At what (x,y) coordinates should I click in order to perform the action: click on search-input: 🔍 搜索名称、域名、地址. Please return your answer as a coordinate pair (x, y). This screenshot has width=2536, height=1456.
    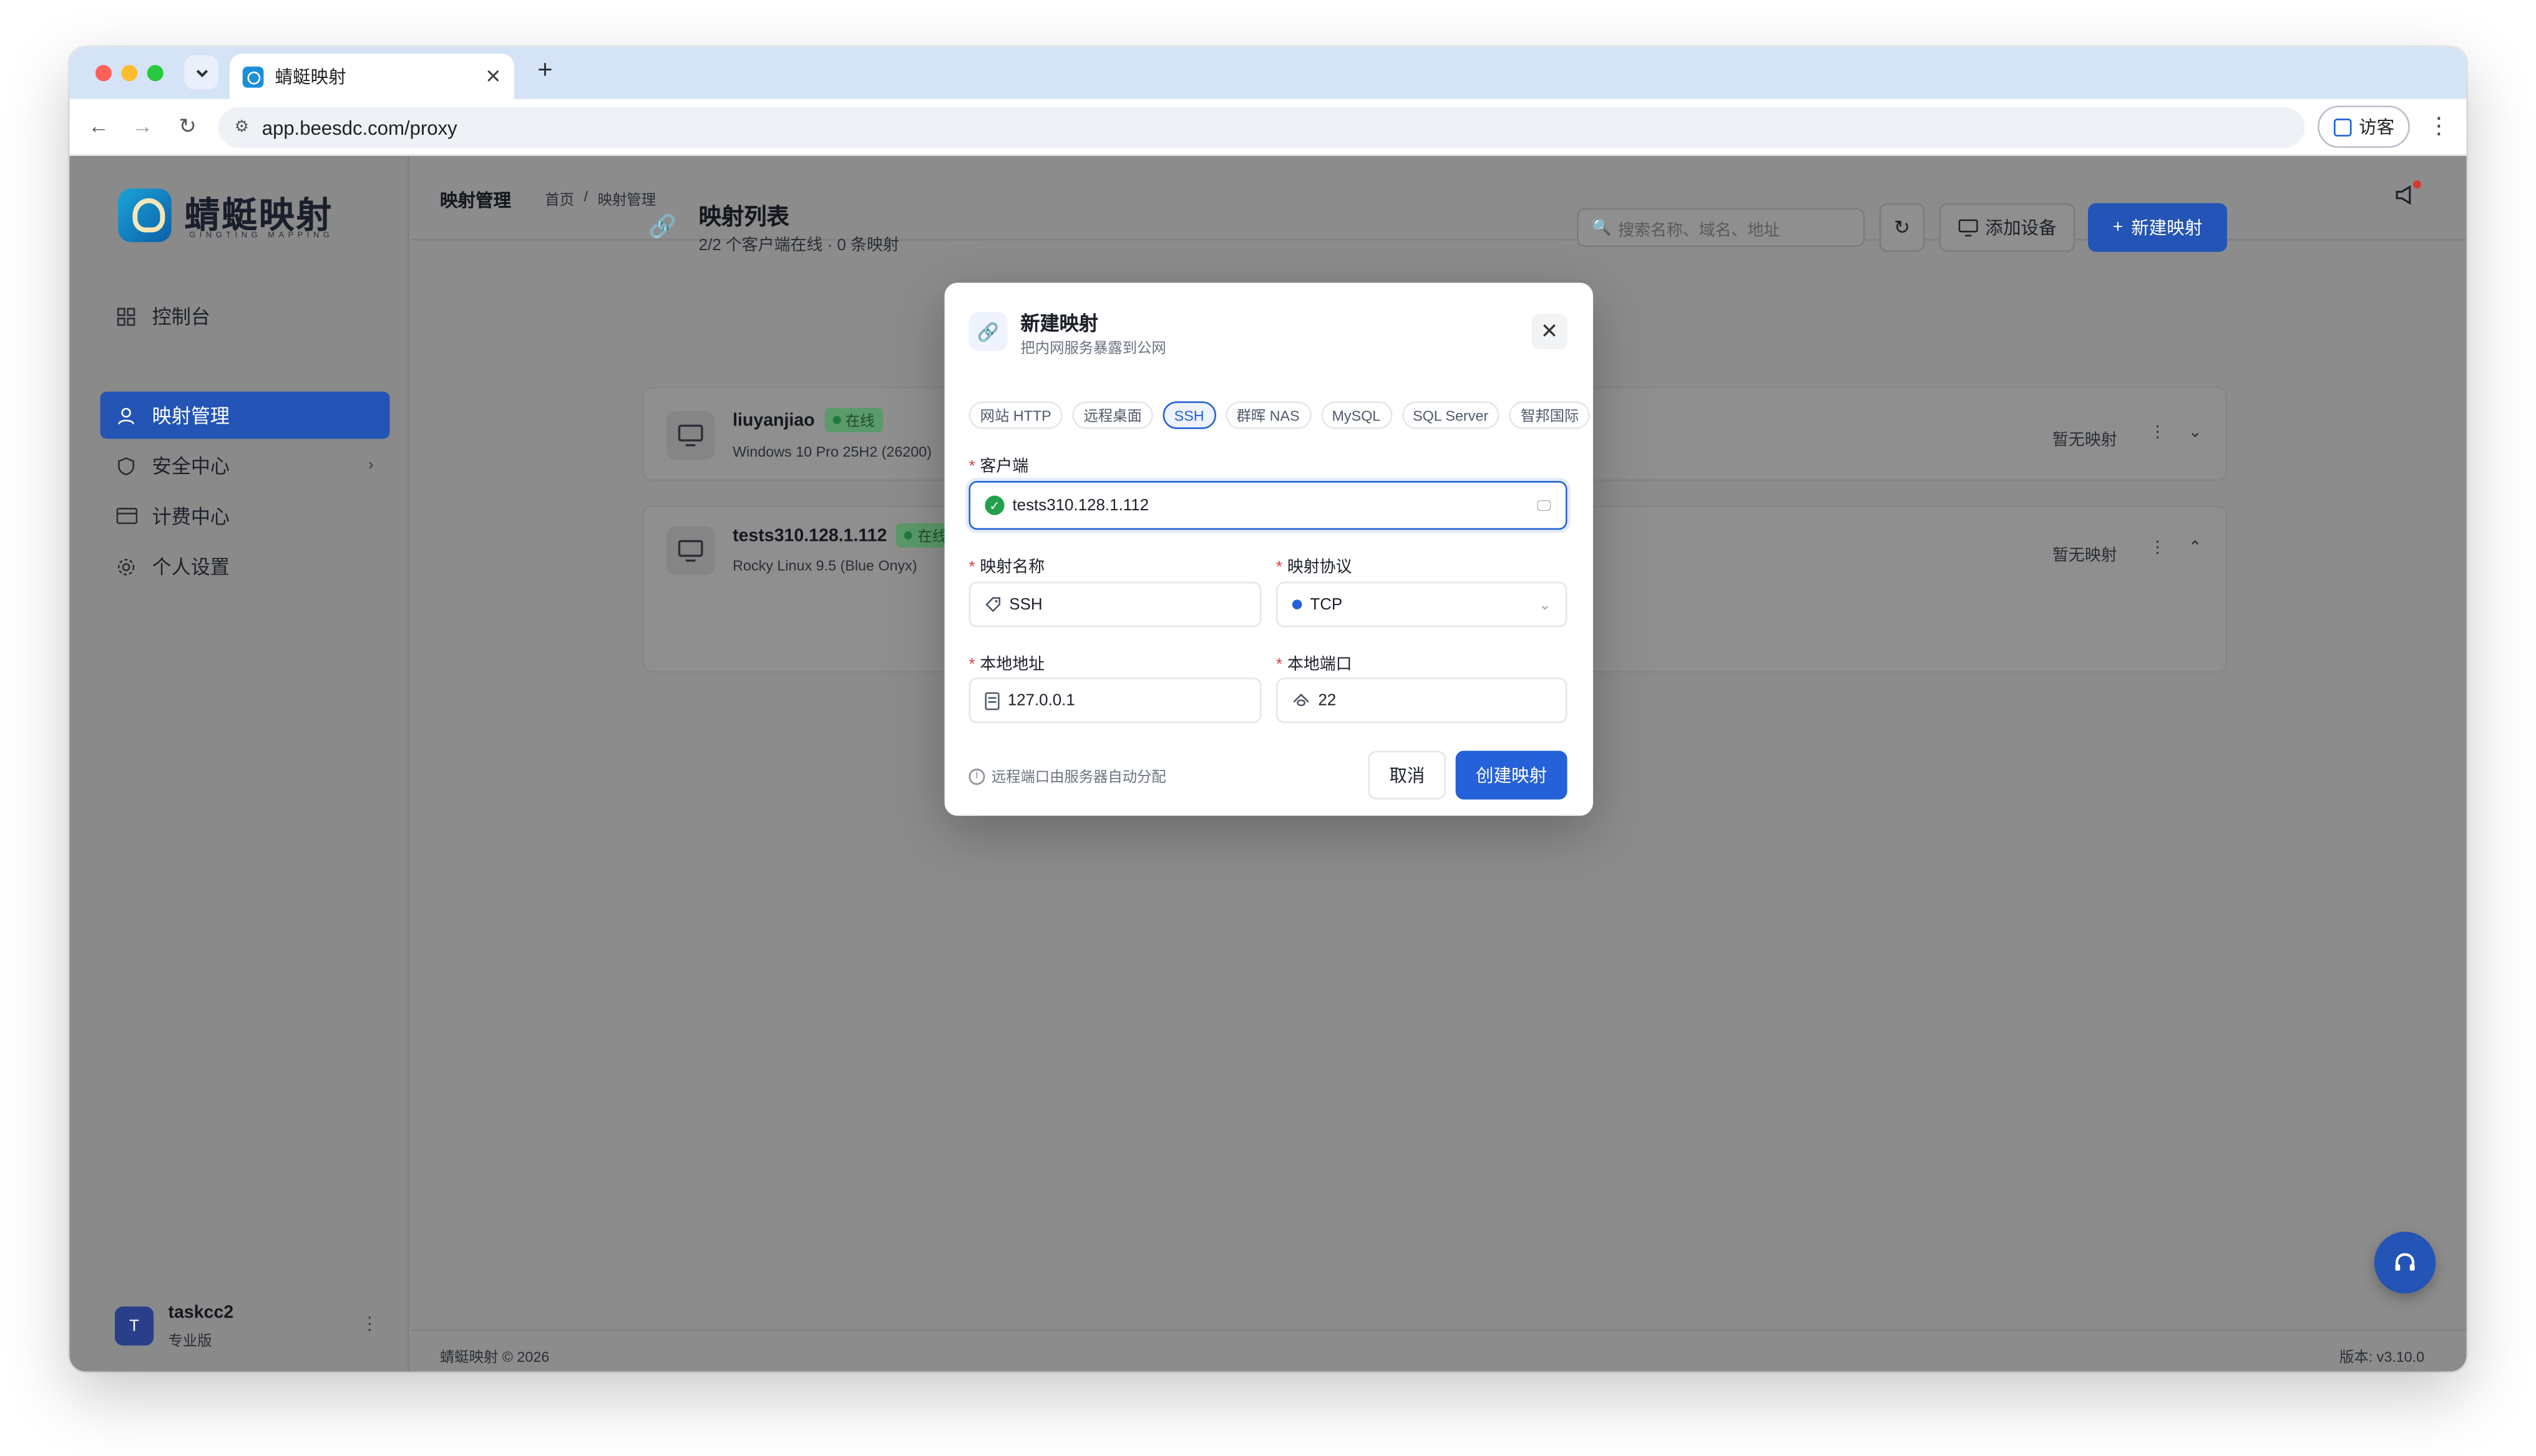
    Looking at the image, I should click on (1721, 227).